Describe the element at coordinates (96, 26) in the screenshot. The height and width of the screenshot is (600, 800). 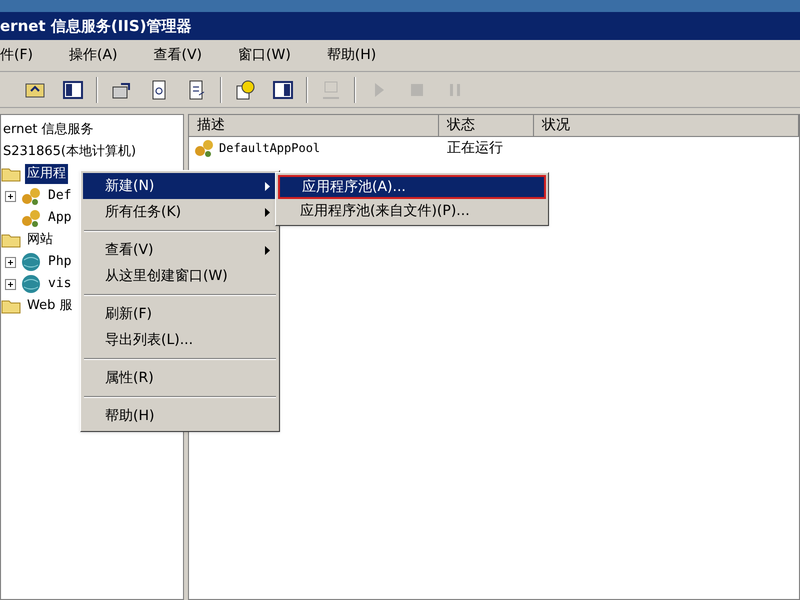
I see `window-title: ernet 信息服务(IIS)管理器` at that location.